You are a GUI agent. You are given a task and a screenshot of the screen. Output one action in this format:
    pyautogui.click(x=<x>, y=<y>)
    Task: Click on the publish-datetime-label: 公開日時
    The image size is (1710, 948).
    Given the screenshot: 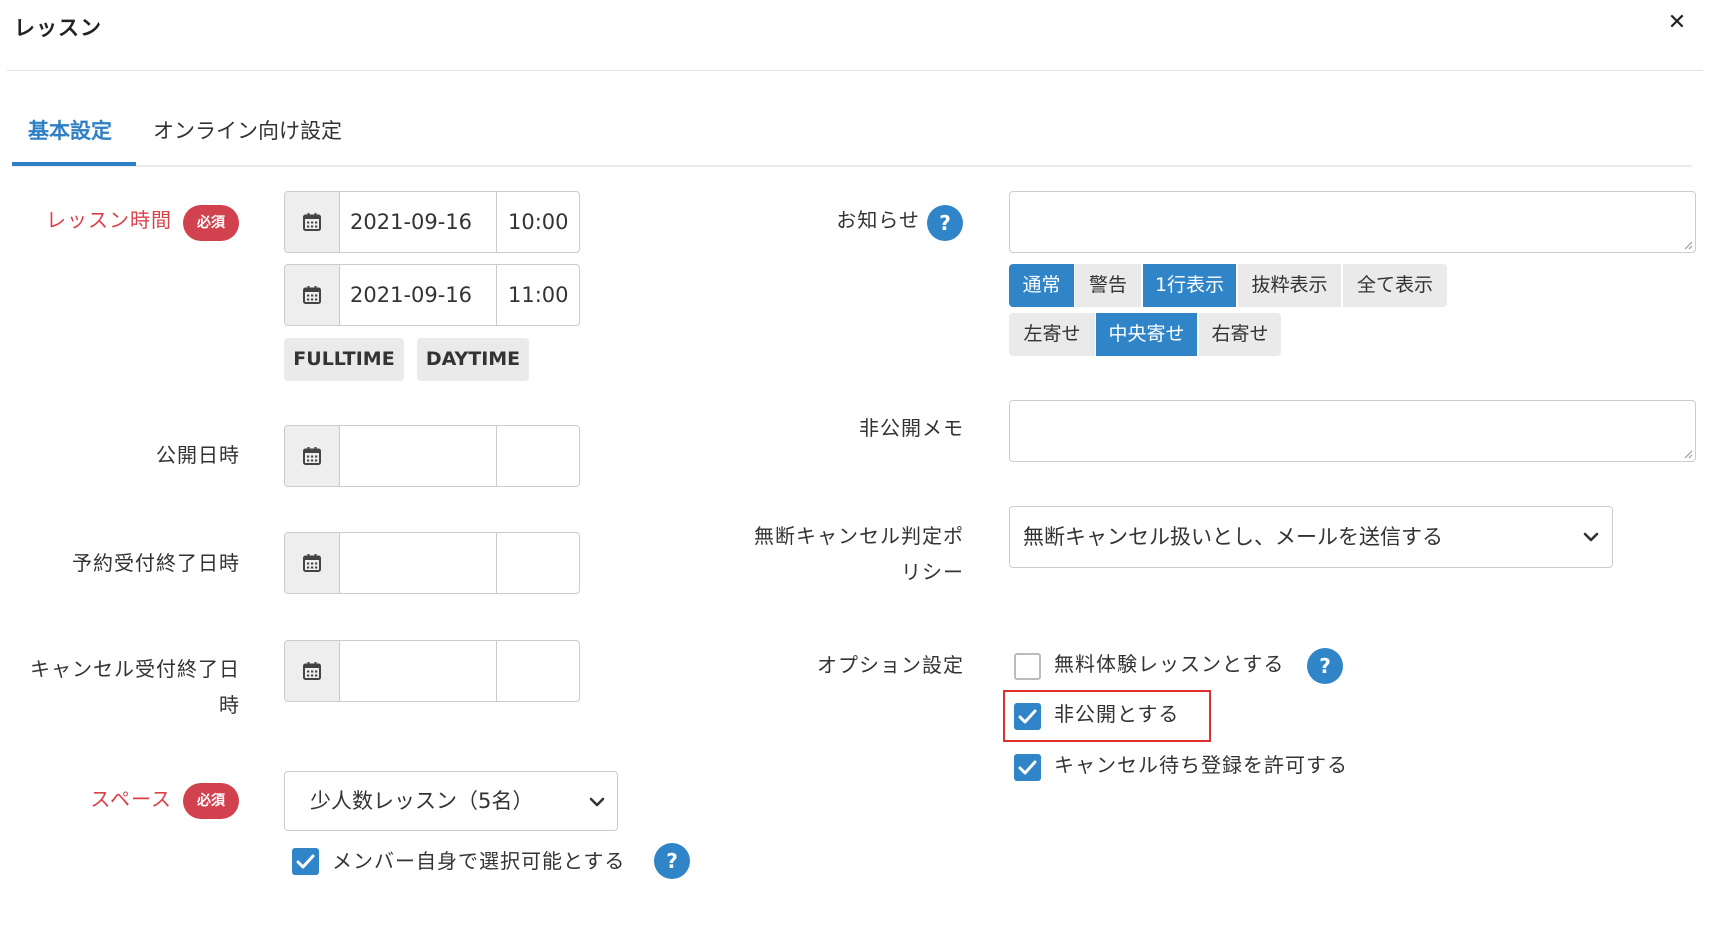 What is the action you would take?
    pyautogui.click(x=198, y=455)
    